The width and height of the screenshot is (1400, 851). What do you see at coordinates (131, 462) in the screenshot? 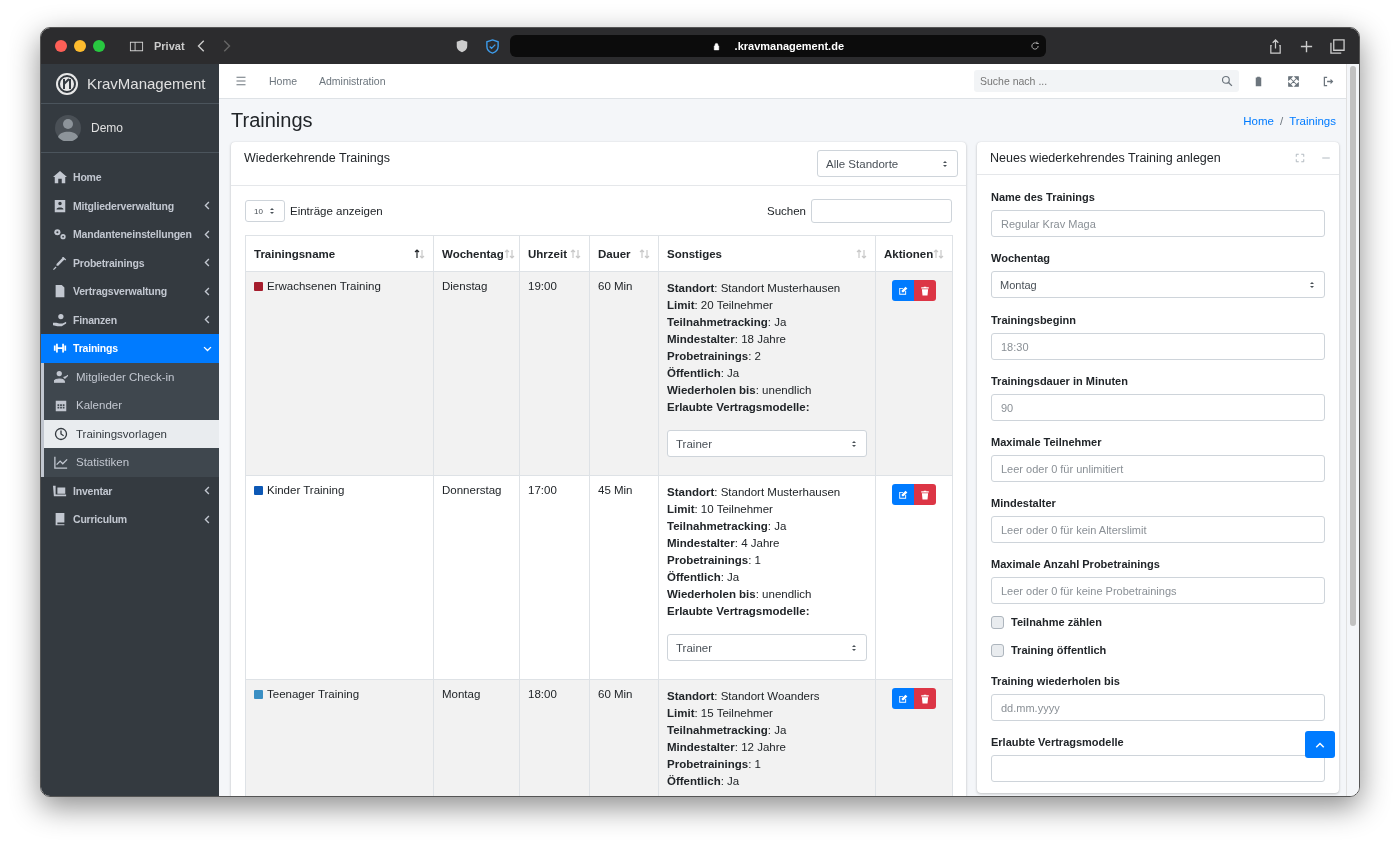
I see `sidebar-item: Statistiken` at bounding box center [131, 462].